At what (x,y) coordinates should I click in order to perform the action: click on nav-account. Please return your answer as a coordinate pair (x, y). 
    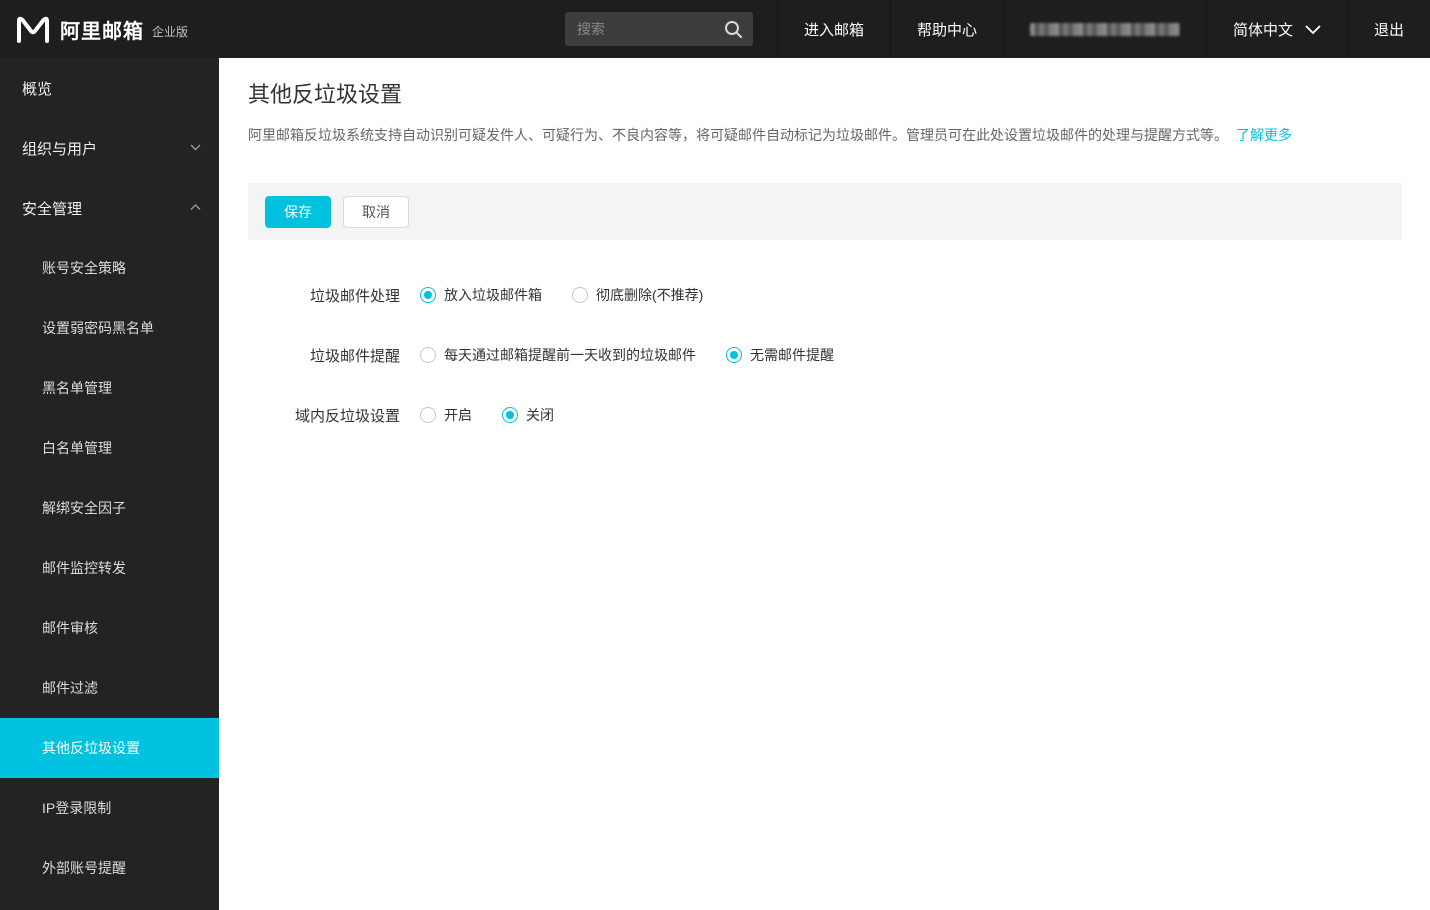
    Looking at the image, I should click on (1104, 29).